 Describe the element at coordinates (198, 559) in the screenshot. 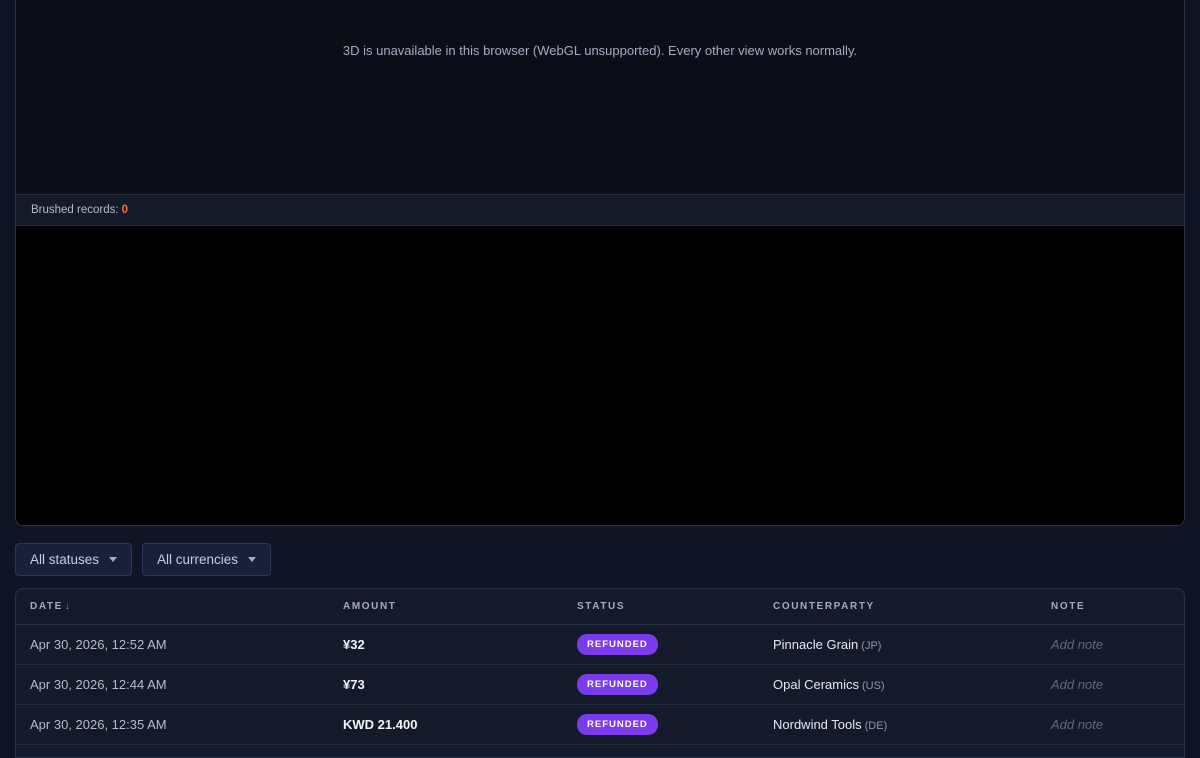

I see `currency-filter-label: All currencies` at that location.